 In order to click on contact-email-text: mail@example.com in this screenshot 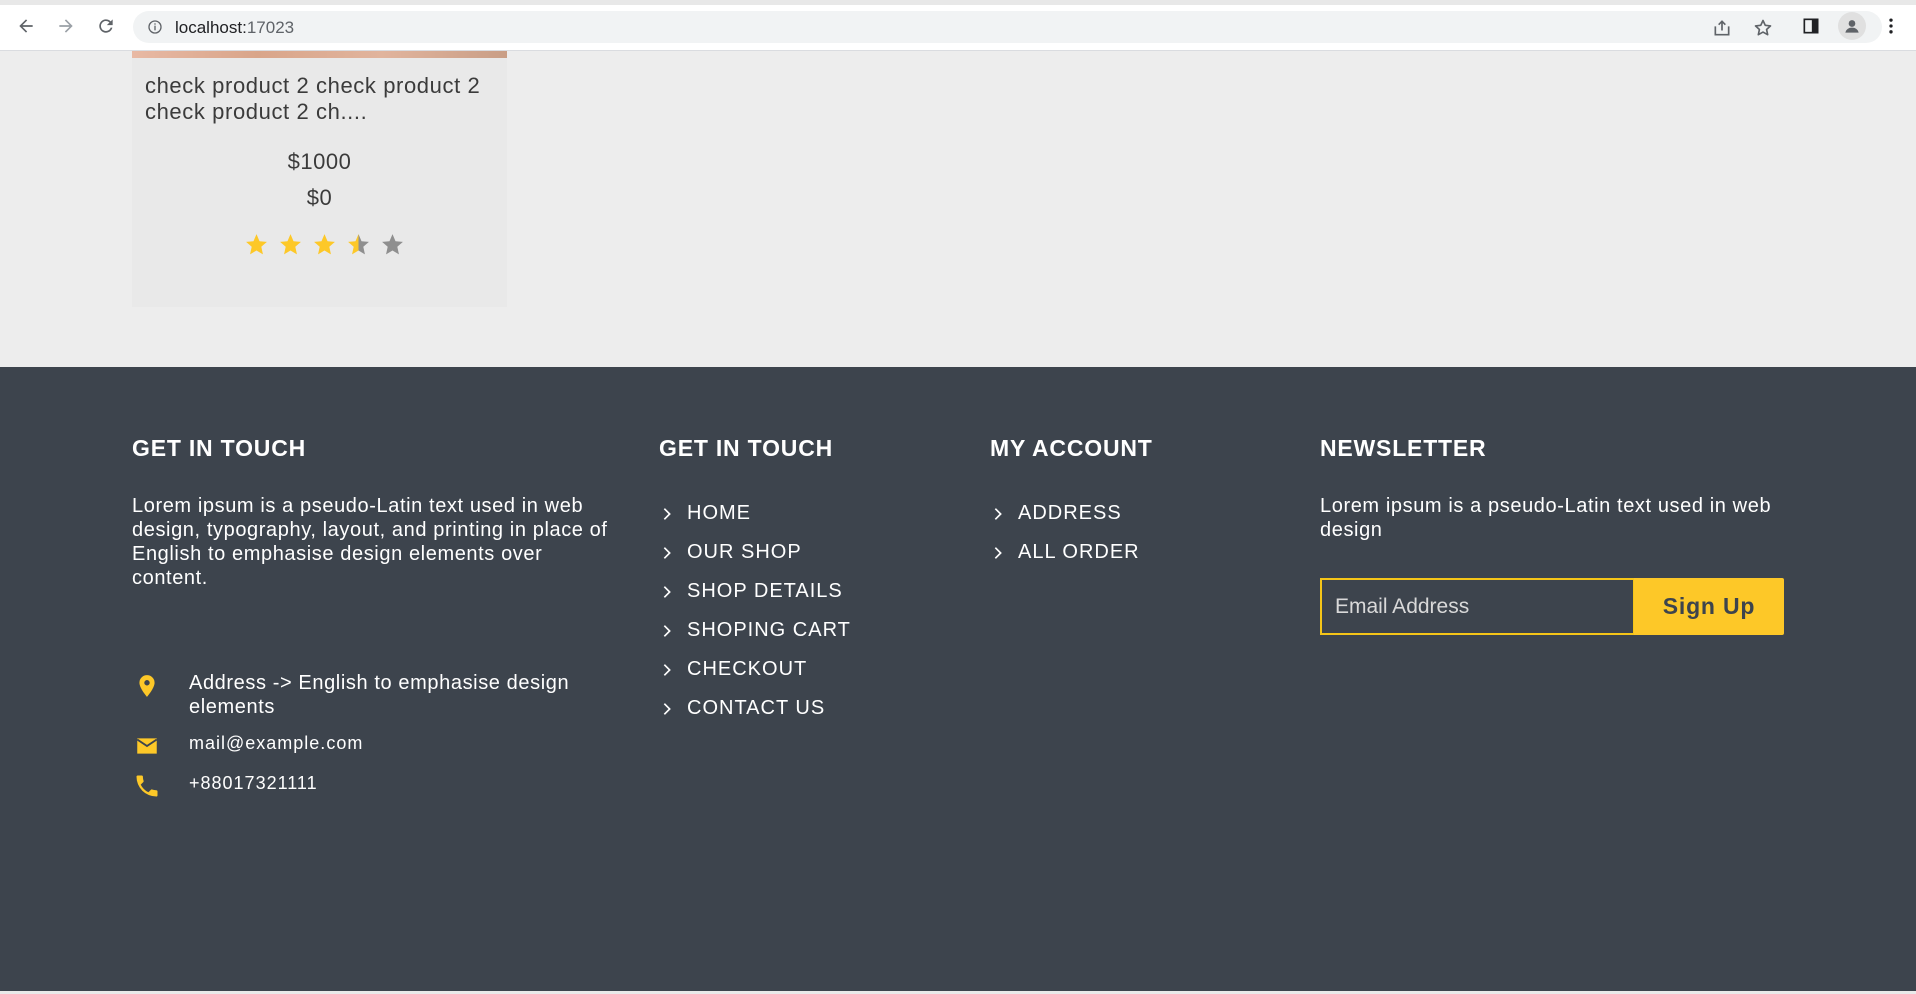, I will do `click(404, 743)`.